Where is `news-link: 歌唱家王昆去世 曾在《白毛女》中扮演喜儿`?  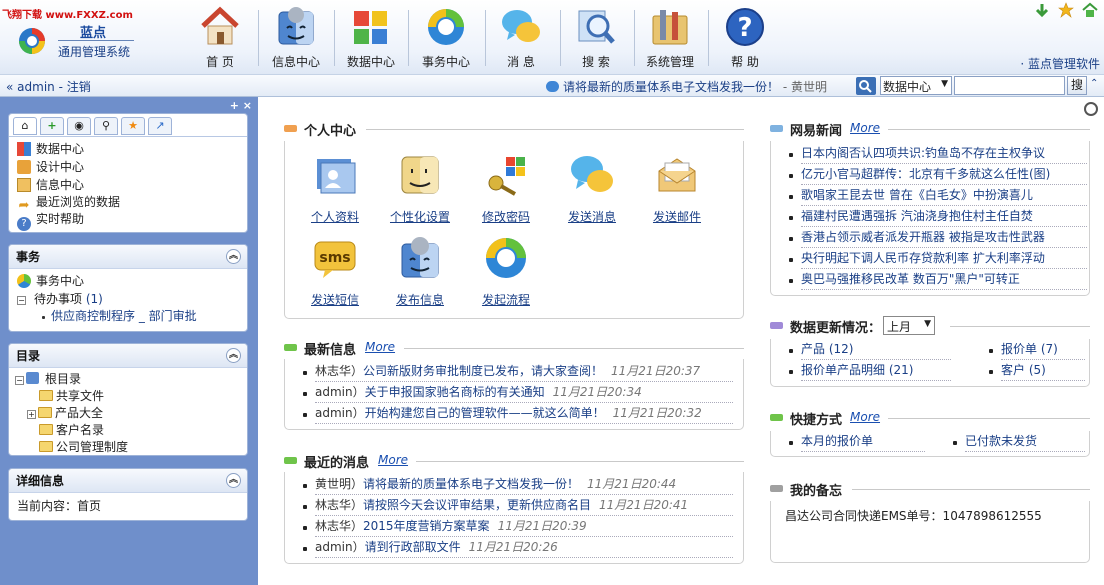
news-link: 歌唱家王昆去世 曾在《白毛女》中扮演喜儿 is located at coordinates (944, 195).